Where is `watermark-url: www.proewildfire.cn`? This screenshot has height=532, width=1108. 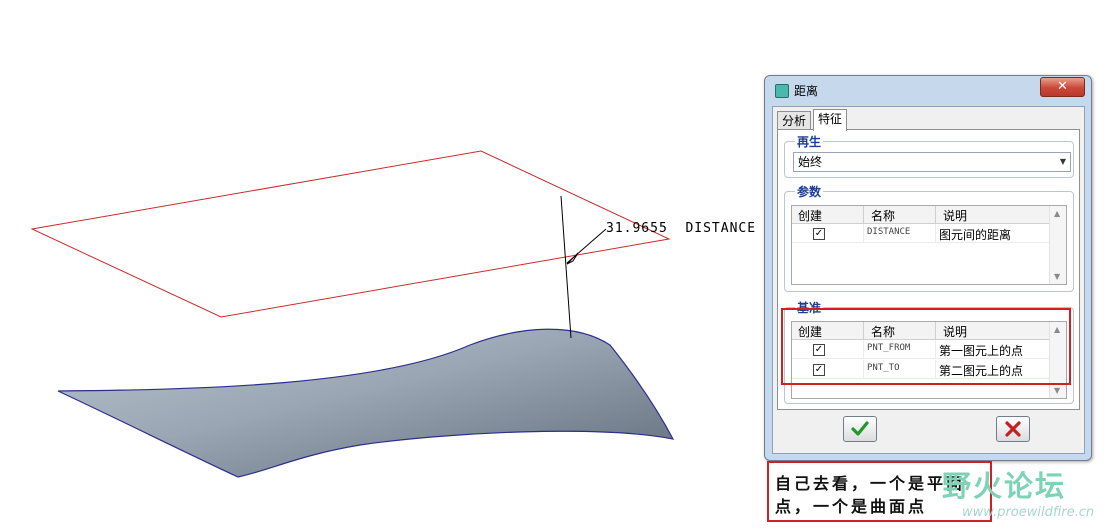 watermark-url: www.proewildfire.cn is located at coordinates (1028, 512).